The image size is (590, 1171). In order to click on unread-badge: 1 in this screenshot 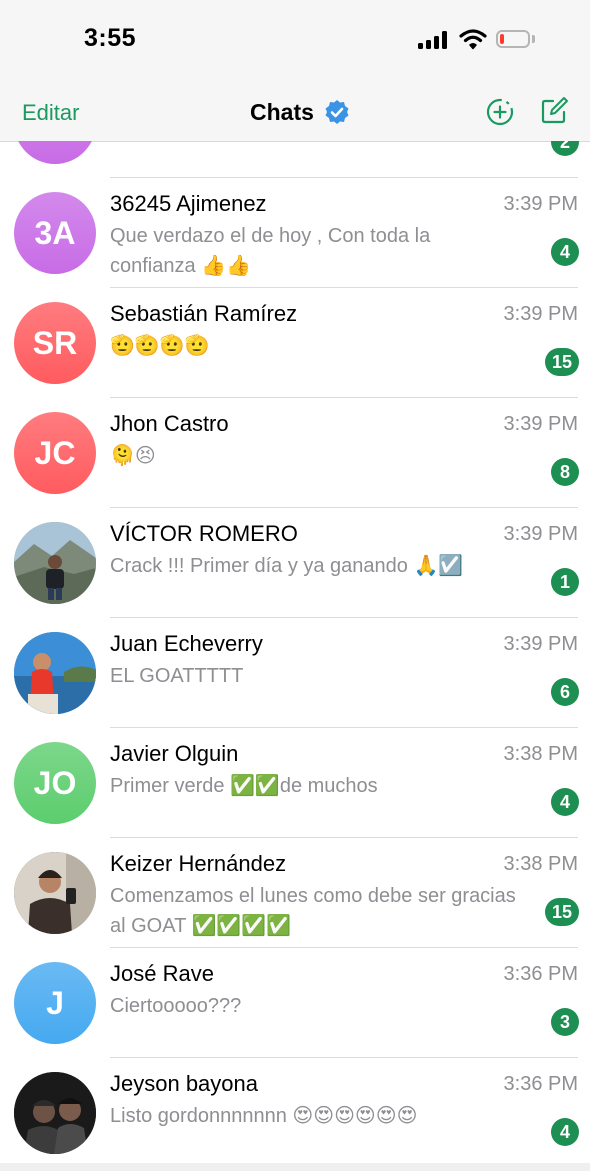, I will do `click(565, 582)`.